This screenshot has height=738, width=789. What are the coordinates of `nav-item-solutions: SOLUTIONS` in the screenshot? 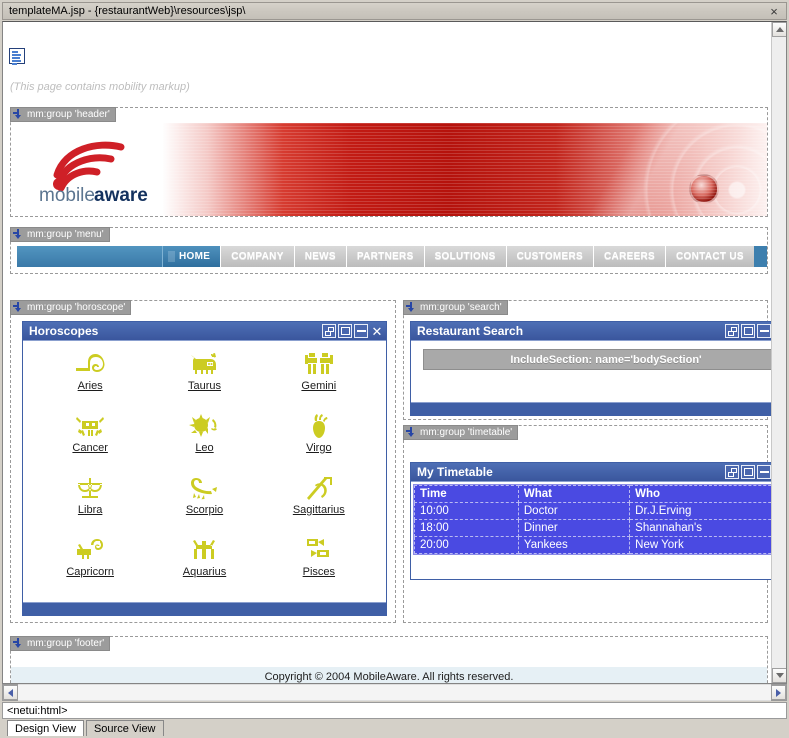 It's located at (464, 256).